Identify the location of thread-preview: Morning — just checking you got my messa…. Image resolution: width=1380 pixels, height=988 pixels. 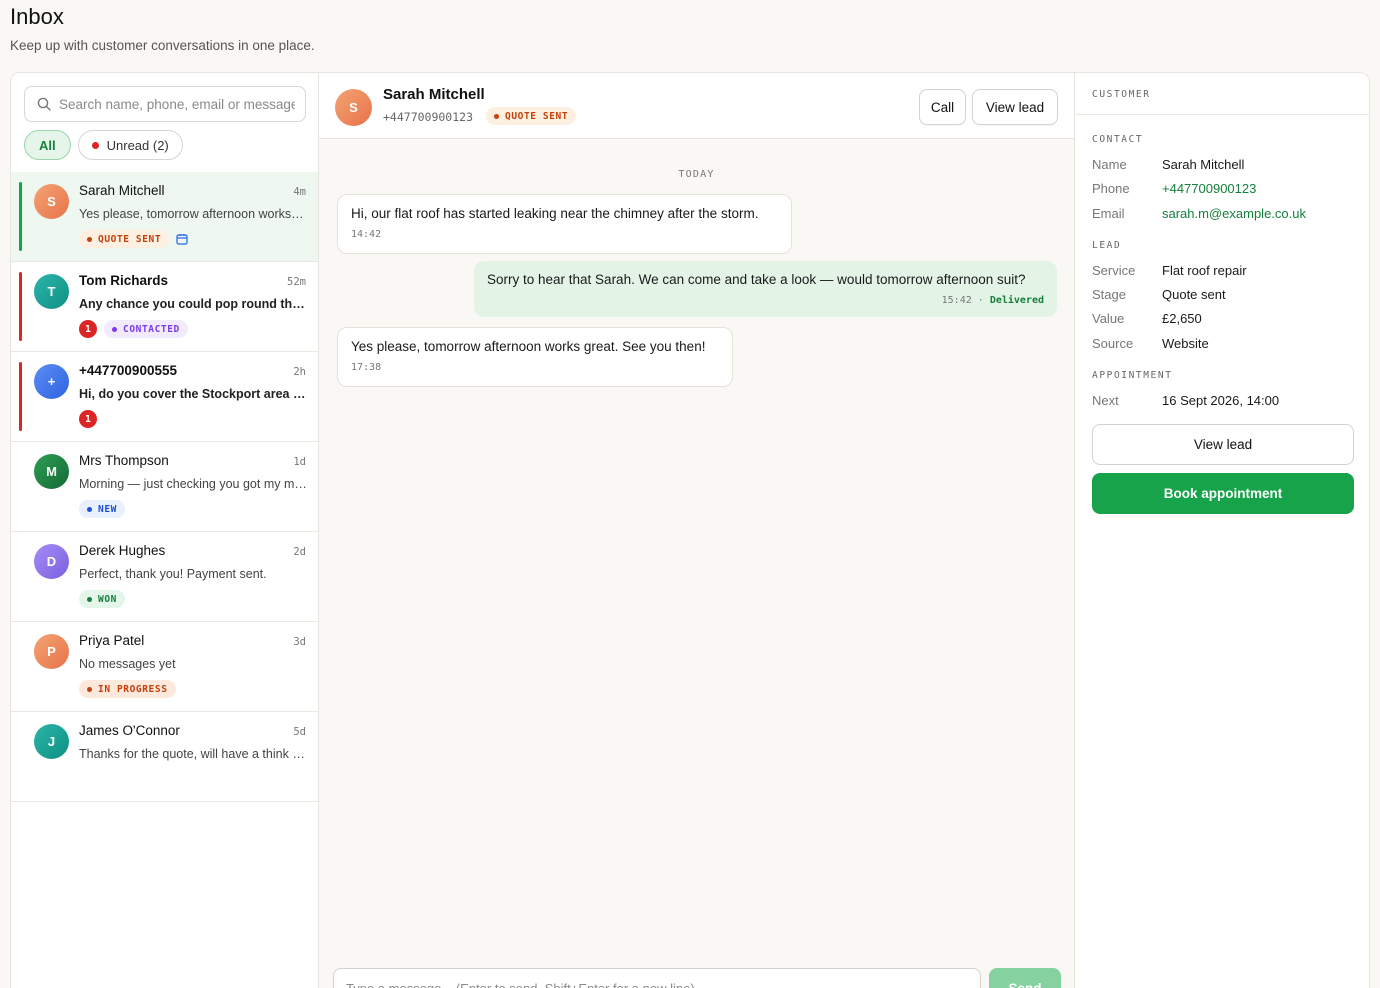
(193, 484).